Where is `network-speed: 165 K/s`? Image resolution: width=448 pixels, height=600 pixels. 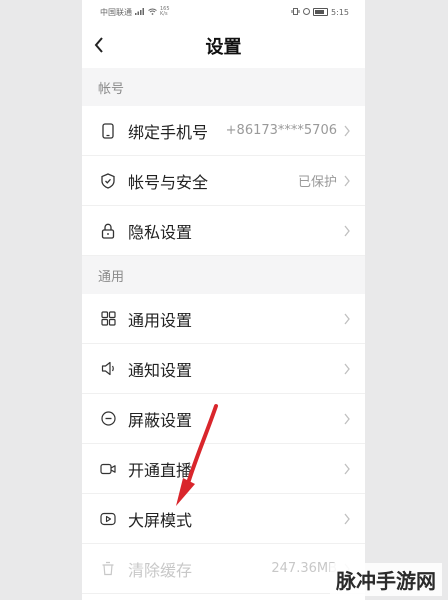
network-speed: 165 K/s is located at coordinates (165, 11).